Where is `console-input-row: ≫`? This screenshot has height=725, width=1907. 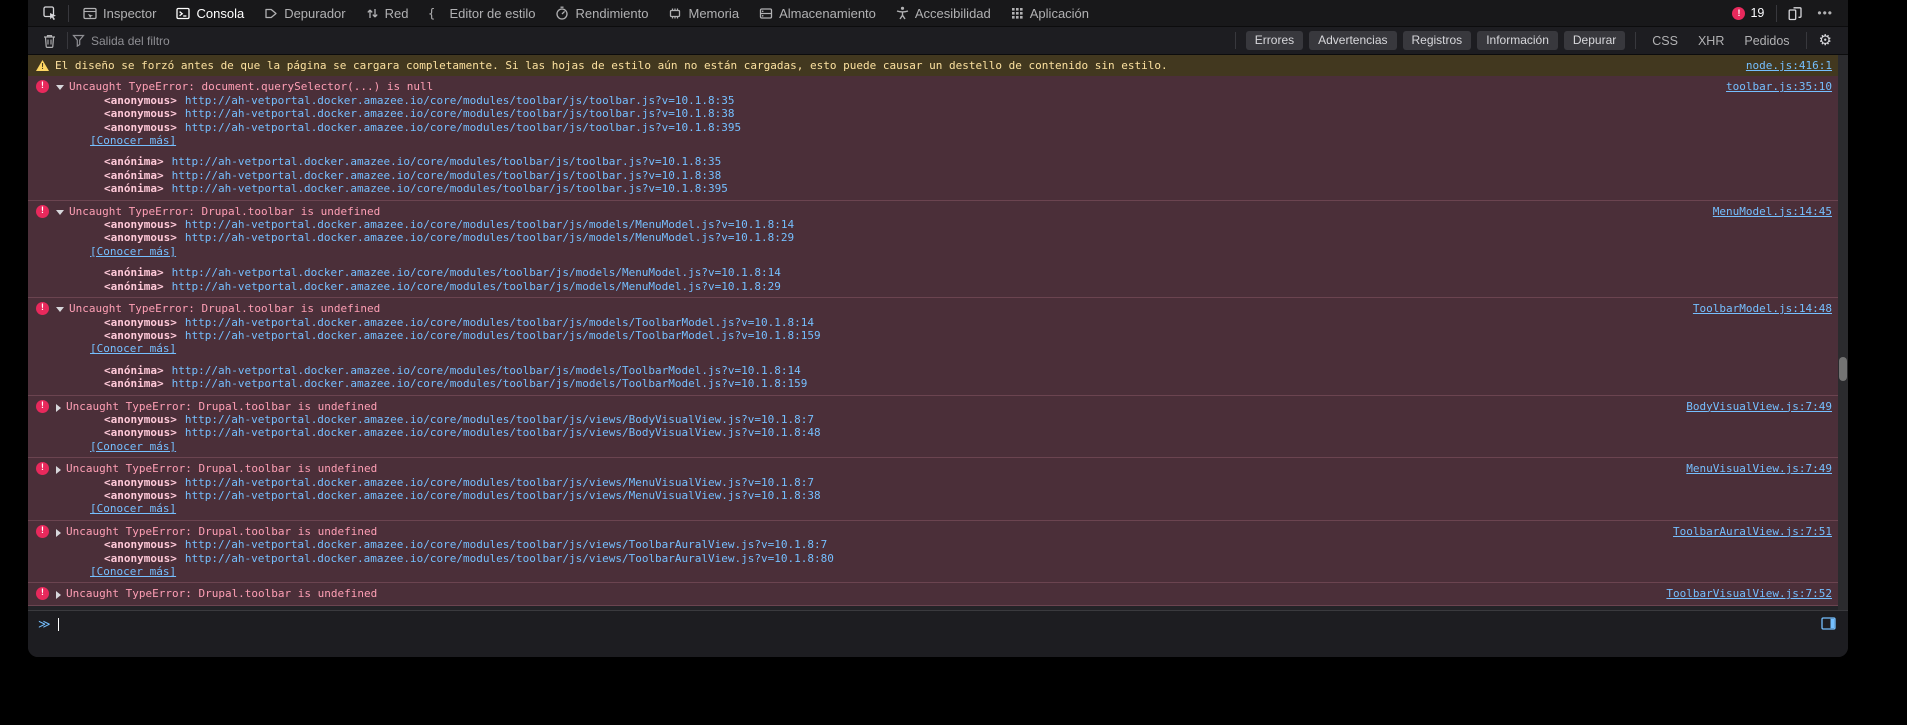 console-input-row: ≫ is located at coordinates (938, 633).